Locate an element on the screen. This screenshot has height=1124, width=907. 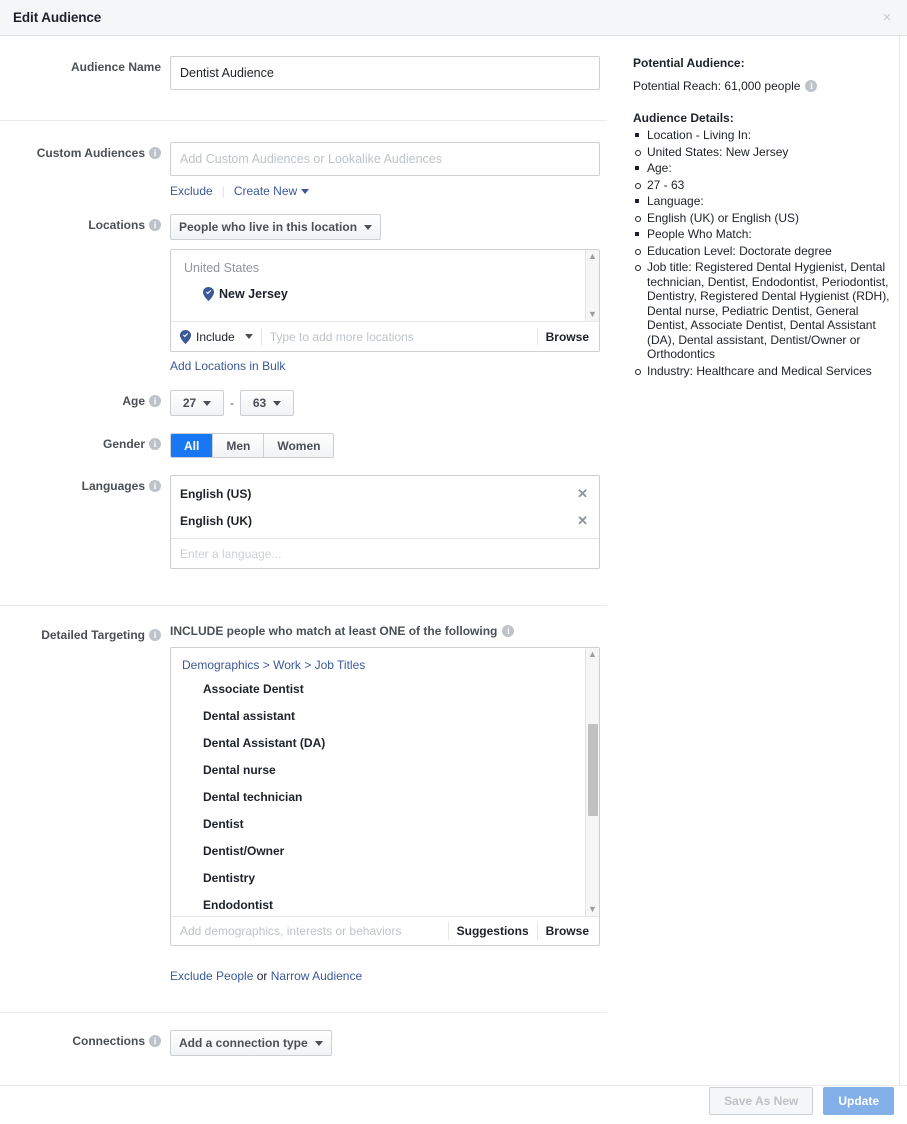
locations-search-input is located at coordinates (399, 336).